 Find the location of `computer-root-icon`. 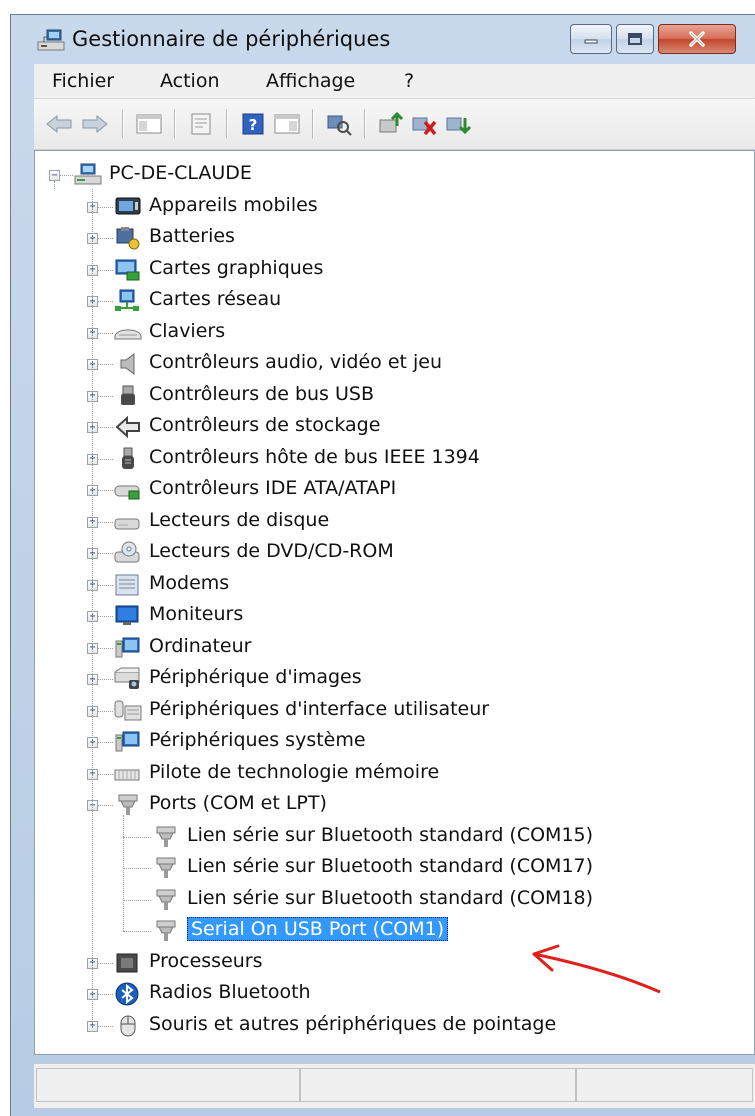

computer-root-icon is located at coordinates (88, 175).